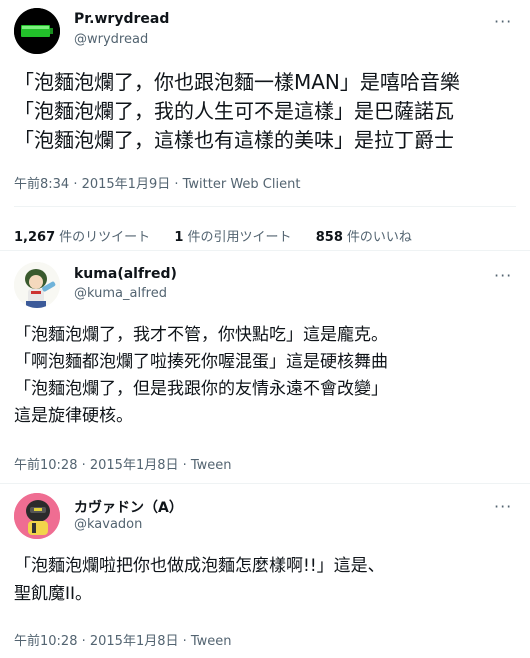  What do you see at coordinates (201, 389) in the screenshot?
I see `tweet-text-line: 「泡麵泡爛了，但是我跟你的友情永遠不會改變」` at bounding box center [201, 389].